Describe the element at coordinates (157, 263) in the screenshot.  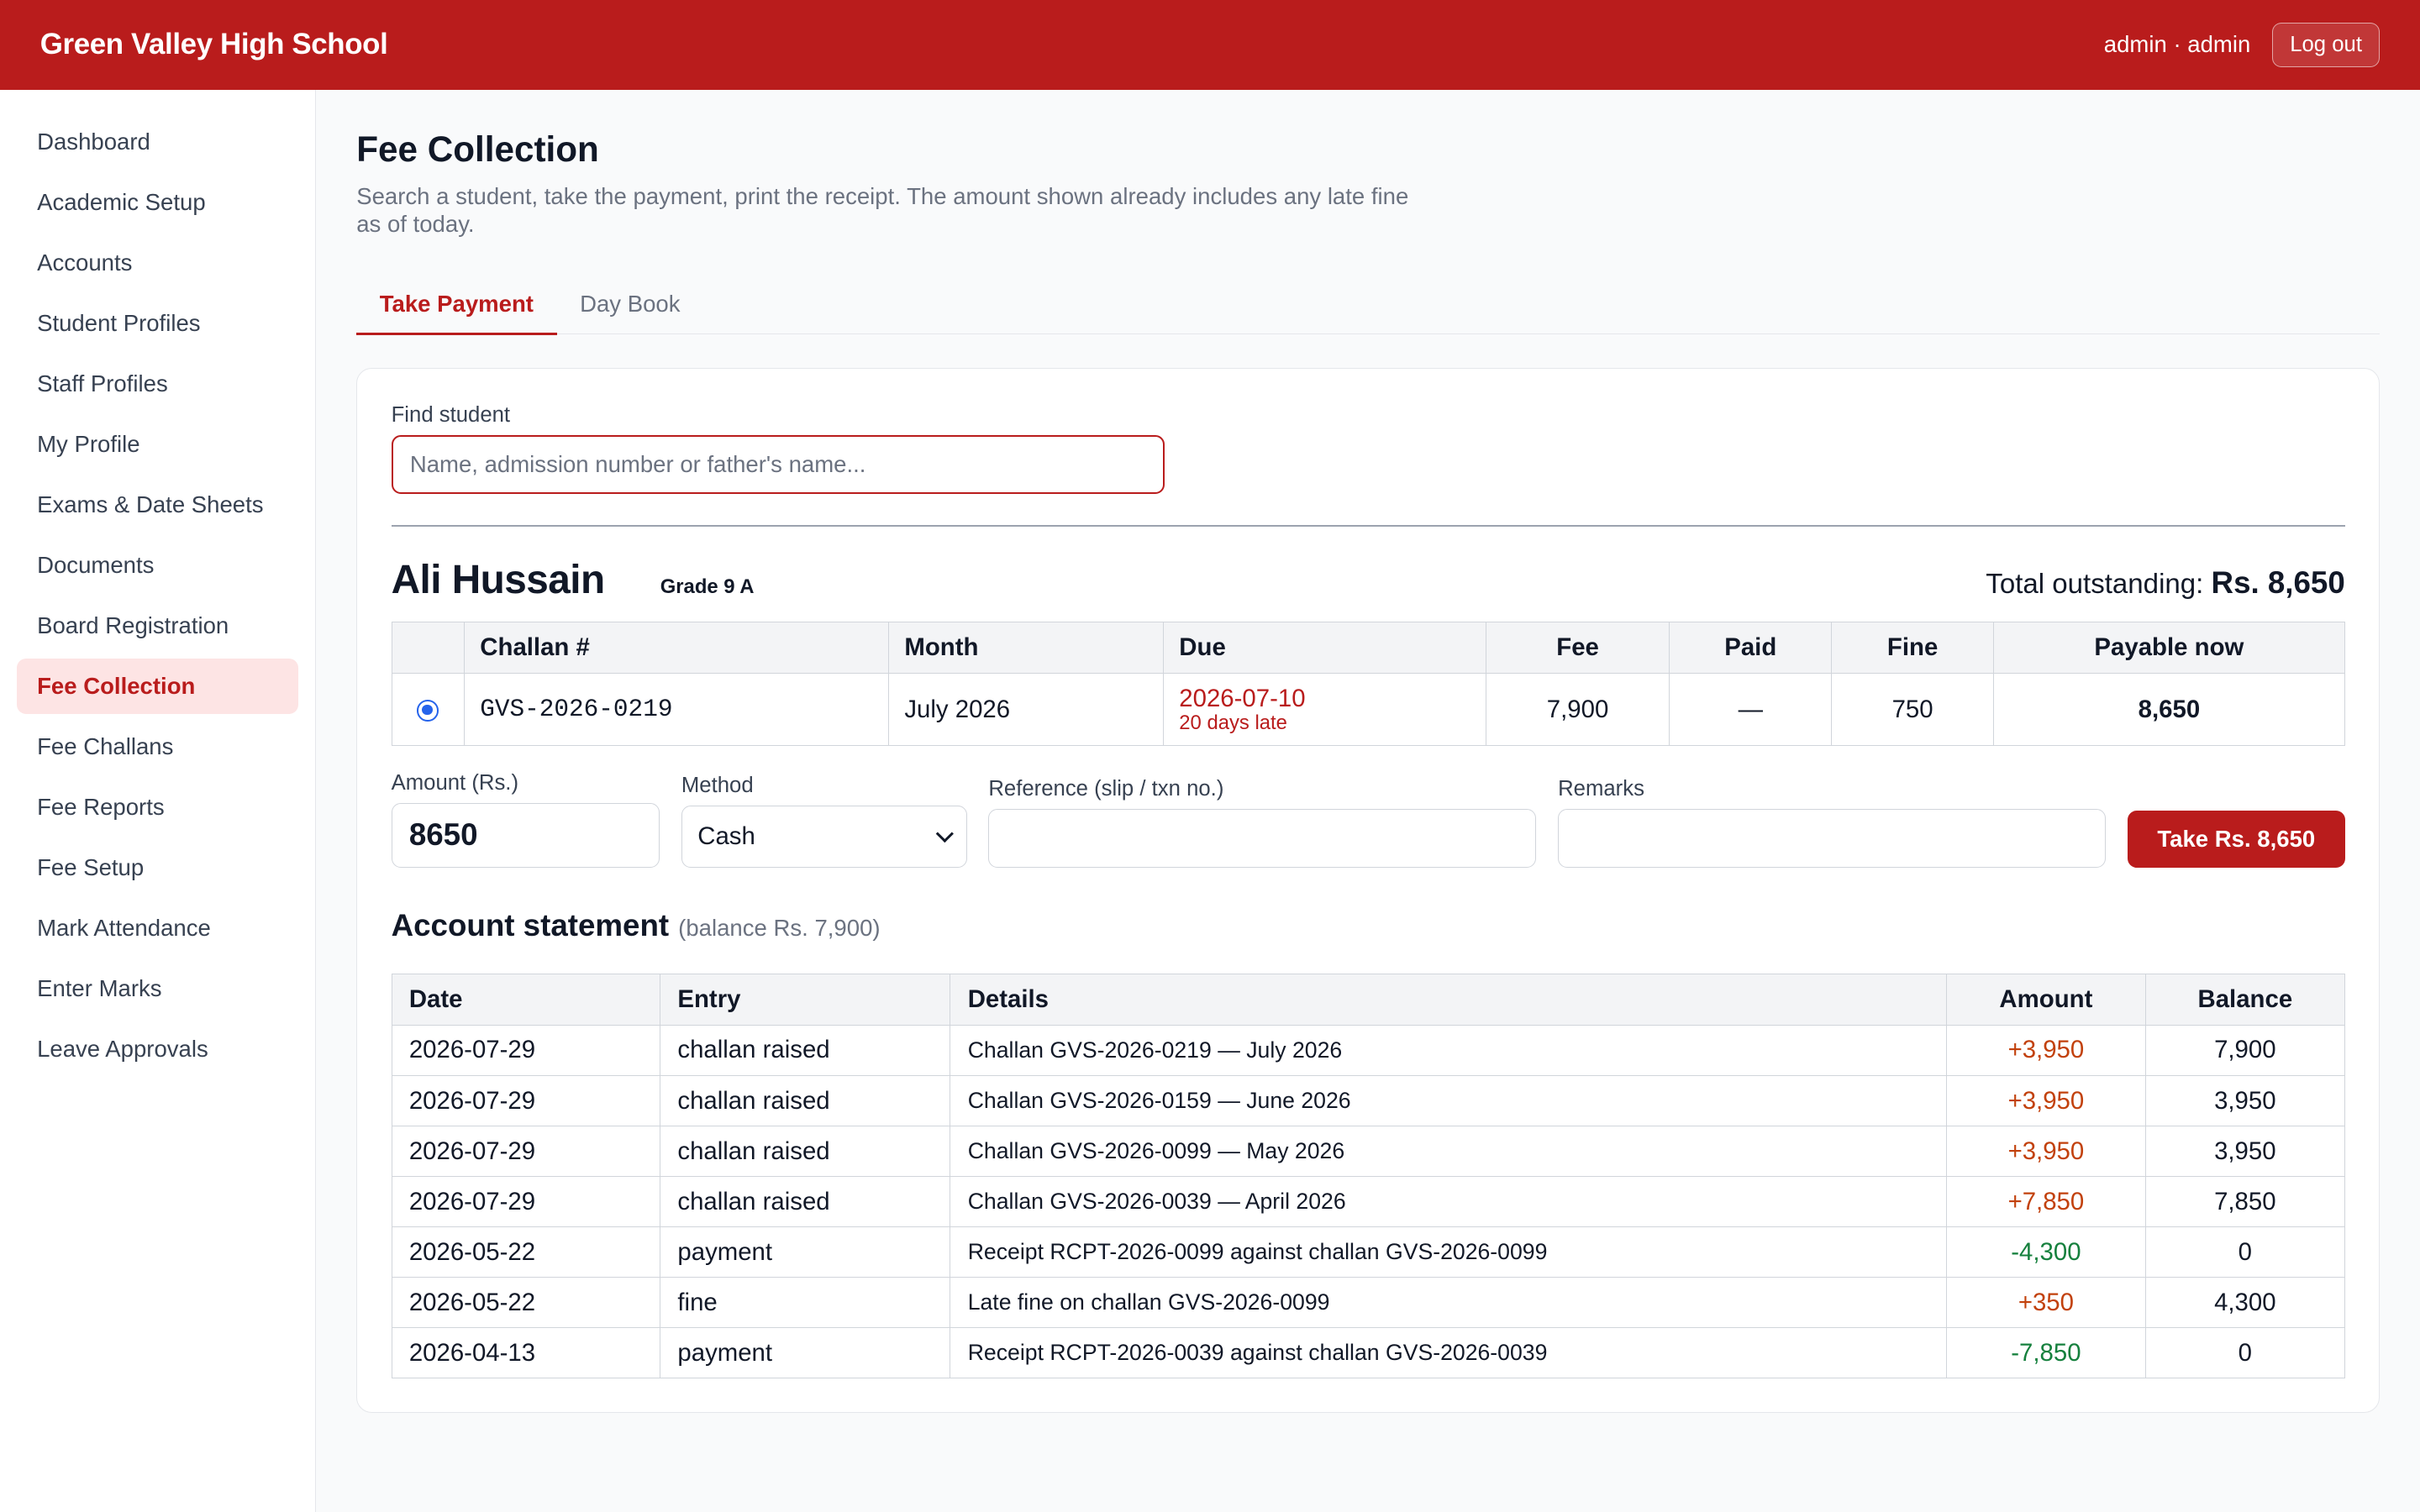
I see `sidebar-item-accounts: Accounts` at that location.